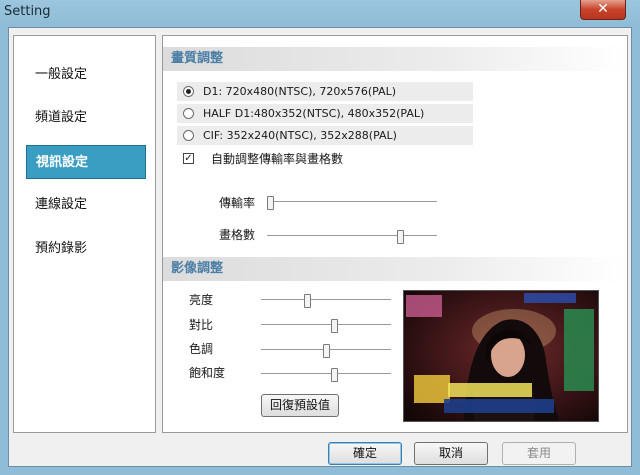  I want to click on image-section-header: 影像調整, so click(395, 269).